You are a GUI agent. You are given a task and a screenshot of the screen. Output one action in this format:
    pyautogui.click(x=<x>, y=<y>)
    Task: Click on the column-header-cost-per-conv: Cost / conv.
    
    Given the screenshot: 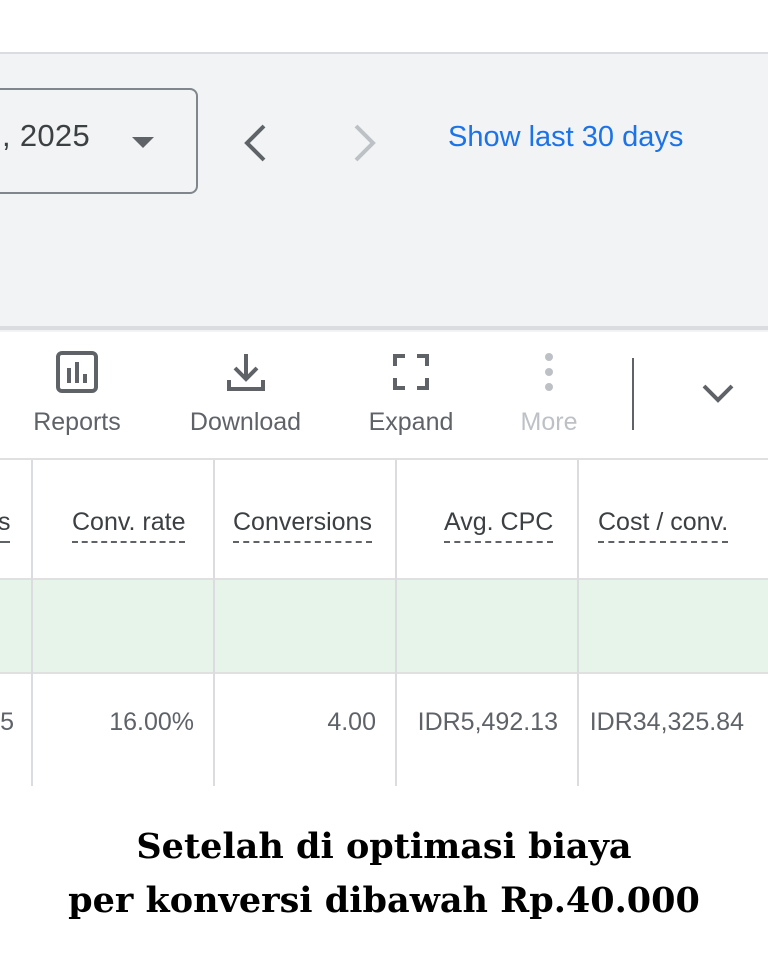 What is the action you would take?
    pyautogui.click(x=663, y=525)
    